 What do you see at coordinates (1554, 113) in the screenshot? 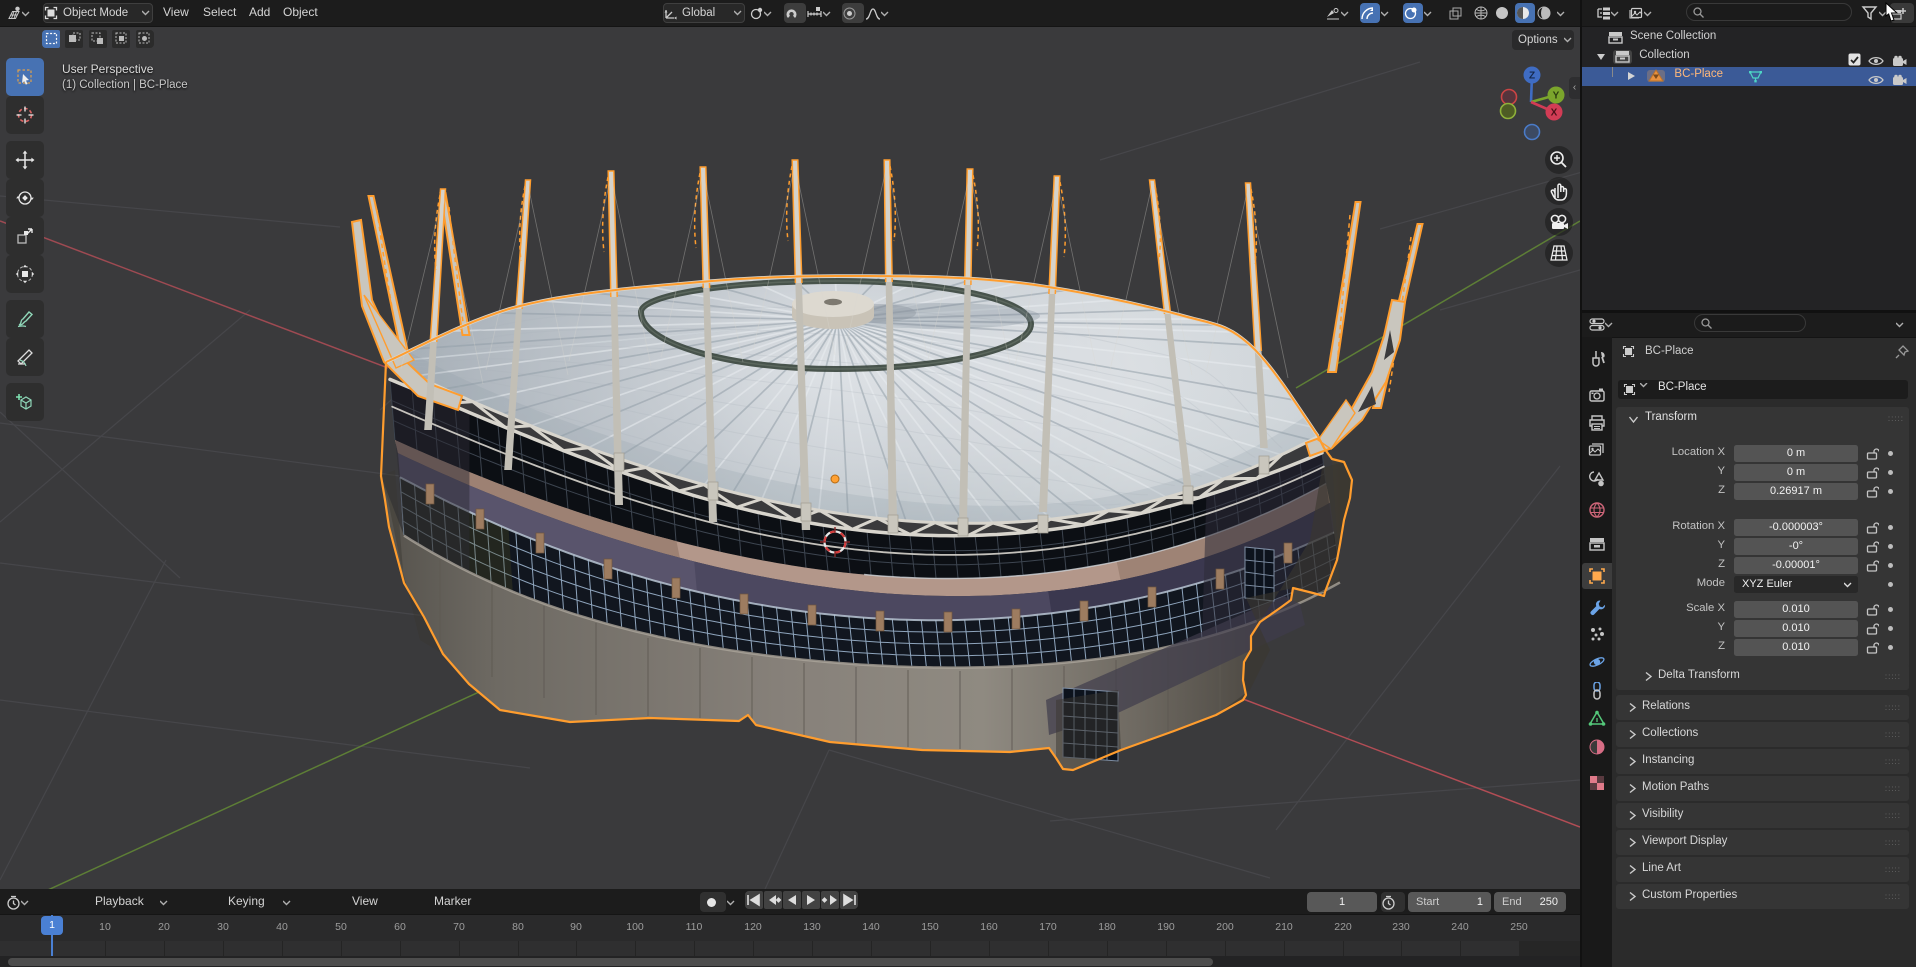
I see `svg-text: X` at bounding box center [1554, 113].